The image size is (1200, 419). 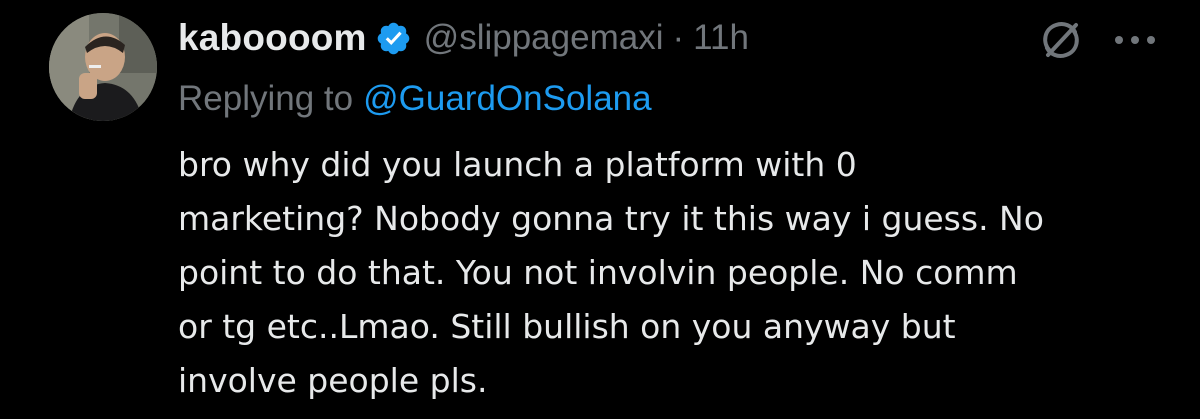 I want to click on replying-to: Replying to @GuardOnSolana, so click(x=415, y=99).